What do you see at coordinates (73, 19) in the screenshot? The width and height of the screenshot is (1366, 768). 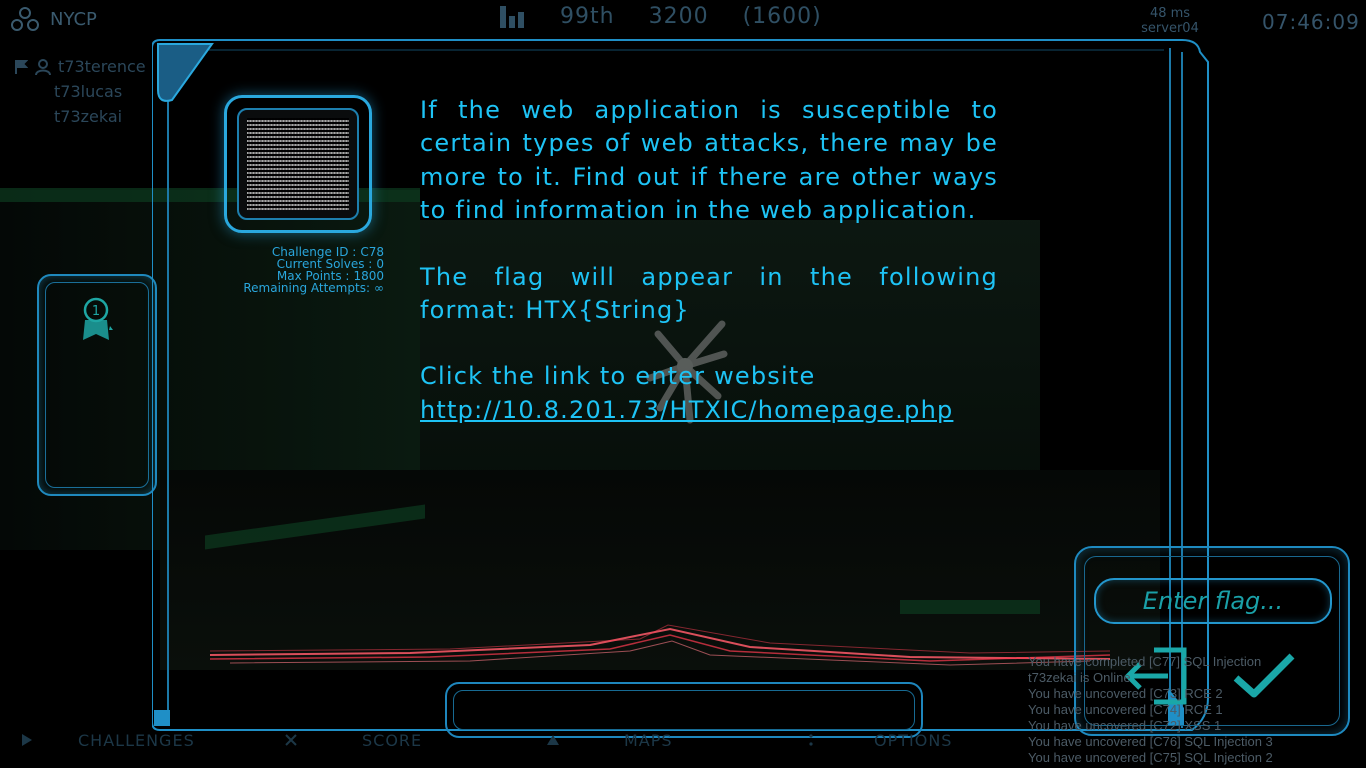 I see `team-name: NYCP` at bounding box center [73, 19].